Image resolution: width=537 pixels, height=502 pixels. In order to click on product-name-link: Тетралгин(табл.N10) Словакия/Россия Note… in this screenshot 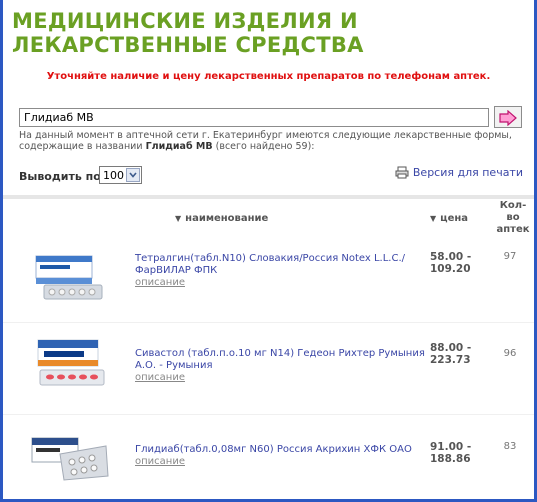, I will do `click(280, 271)`.